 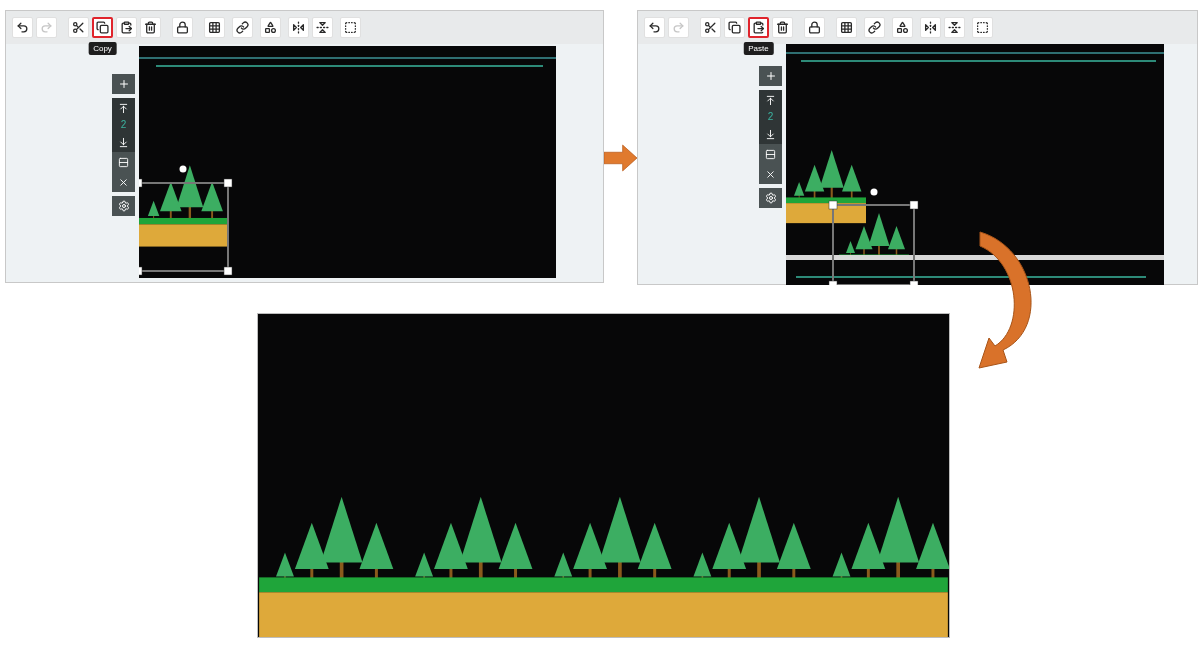 What do you see at coordinates (102, 48) in the screenshot?
I see `tooltip: Copy` at bounding box center [102, 48].